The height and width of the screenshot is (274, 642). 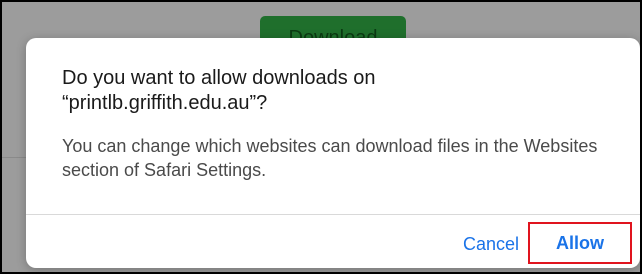 I want to click on cancel-button: Cancel, so click(x=491, y=244).